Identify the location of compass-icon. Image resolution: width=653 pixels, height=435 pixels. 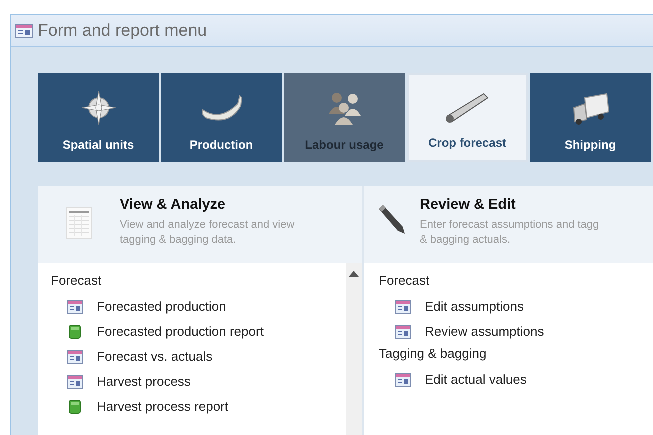
(98, 108).